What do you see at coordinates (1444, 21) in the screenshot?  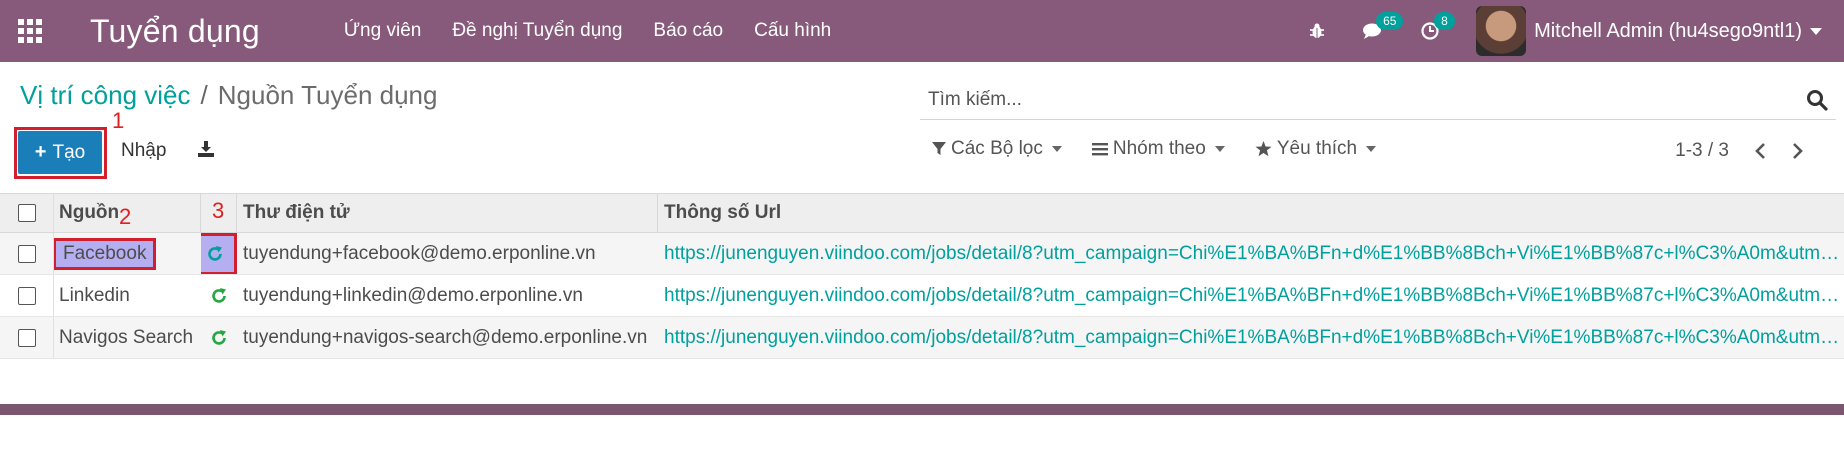 I see `activity-badge: 8` at bounding box center [1444, 21].